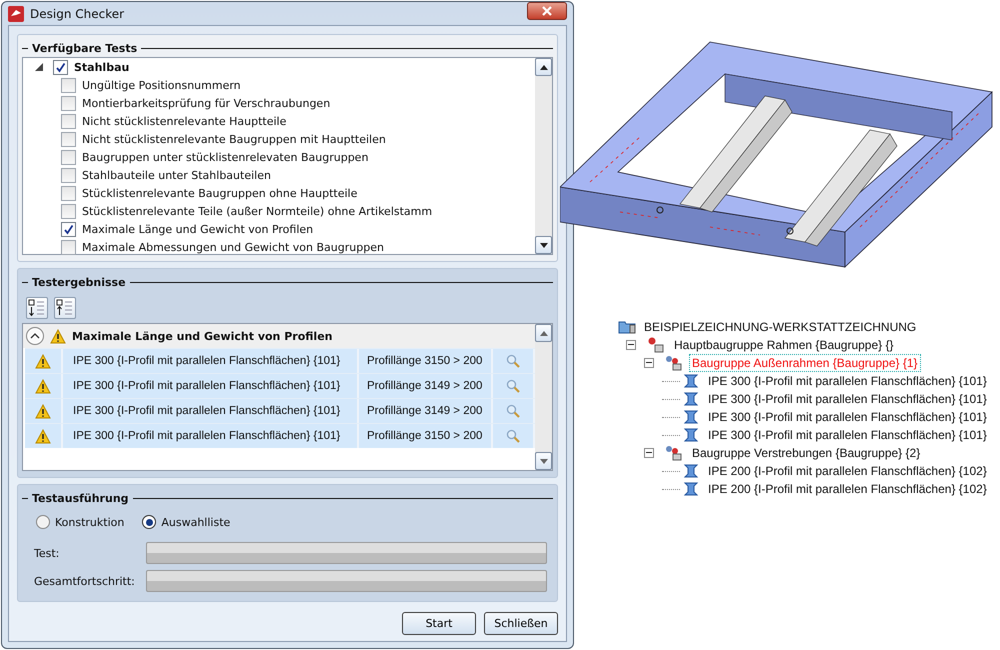 Image resolution: width=1000 pixels, height=650 pixels. What do you see at coordinates (206, 103) in the screenshot?
I see `test-label: Montierbarkeitsprüfung für Verschraubungen` at bounding box center [206, 103].